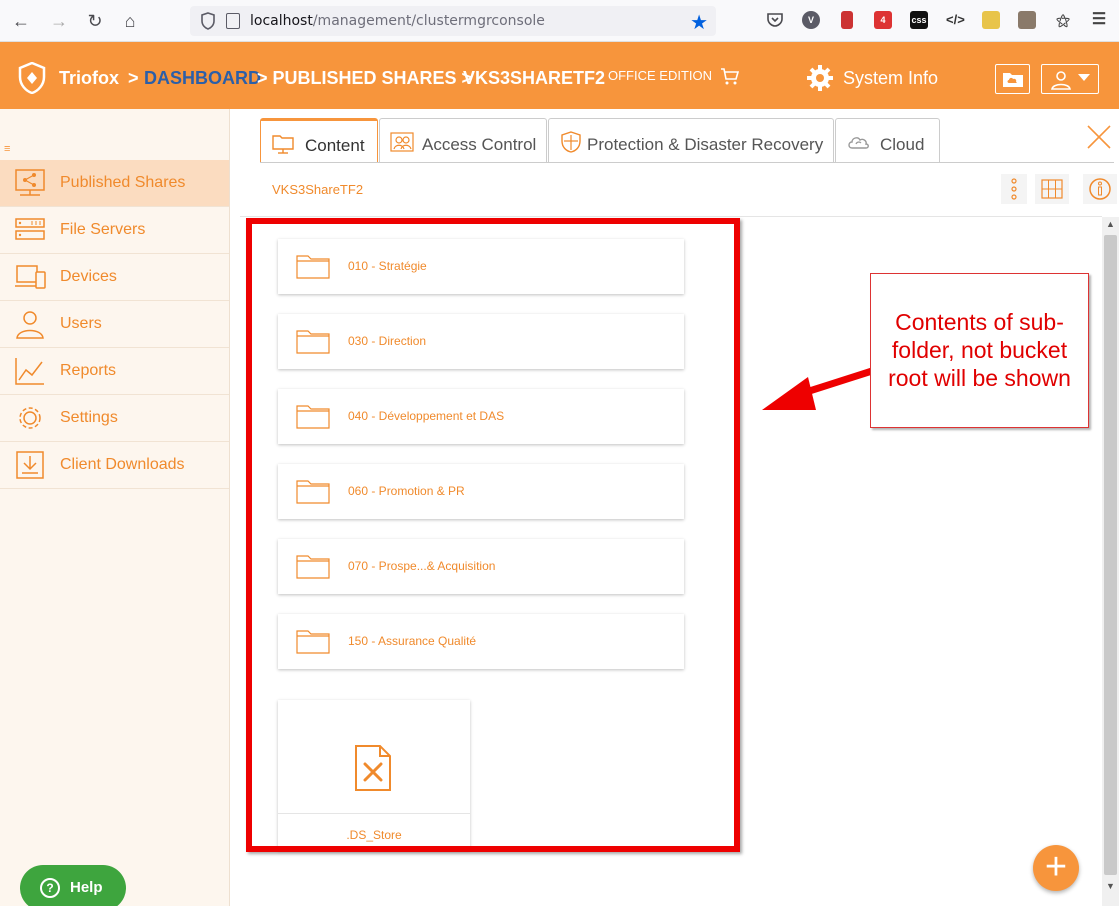  I want to click on sidebar-item-client-downloads: Client Downloads, so click(114, 465).